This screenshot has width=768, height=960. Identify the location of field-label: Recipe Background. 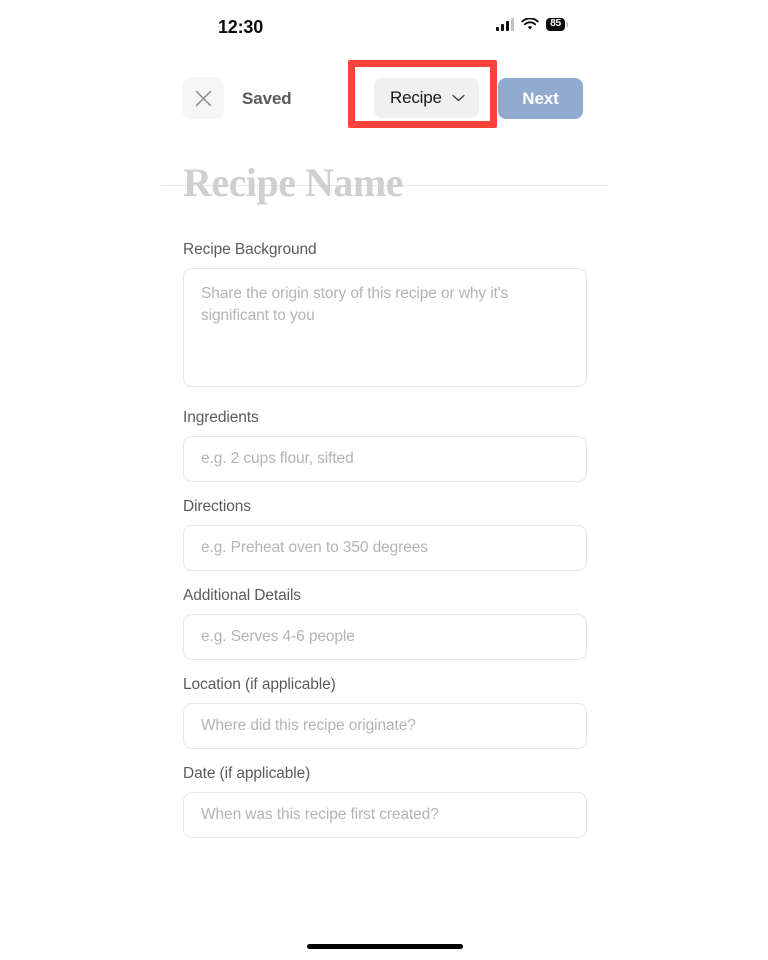
(250, 249).